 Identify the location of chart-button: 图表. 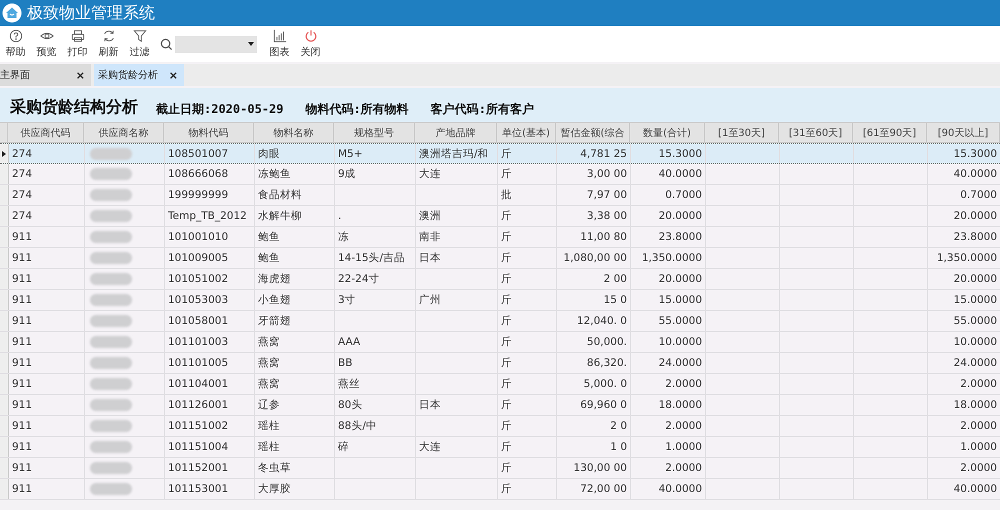
(279, 44).